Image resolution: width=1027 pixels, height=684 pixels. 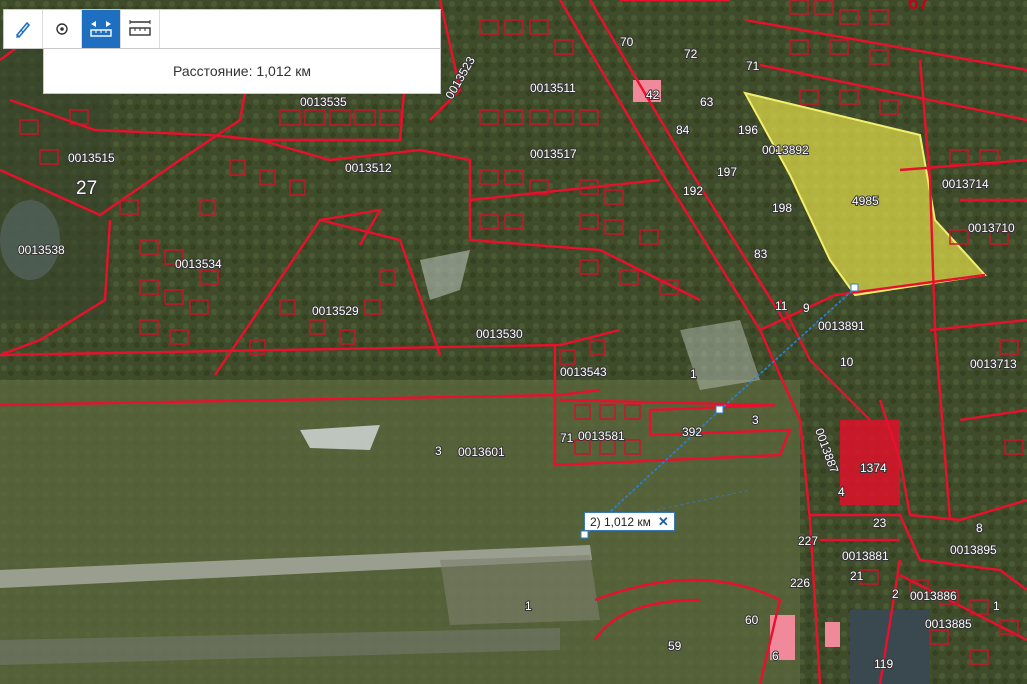 I want to click on parcel-label: 59, so click(x=675, y=646).